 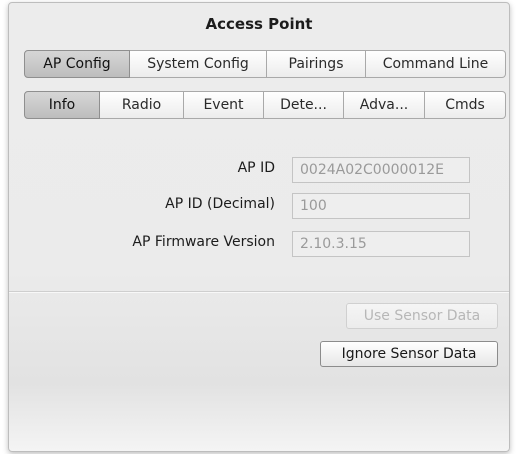 What do you see at coordinates (203, 242) in the screenshot?
I see `firmware-version-label: AP Firmware Version` at bounding box center [203, 242].